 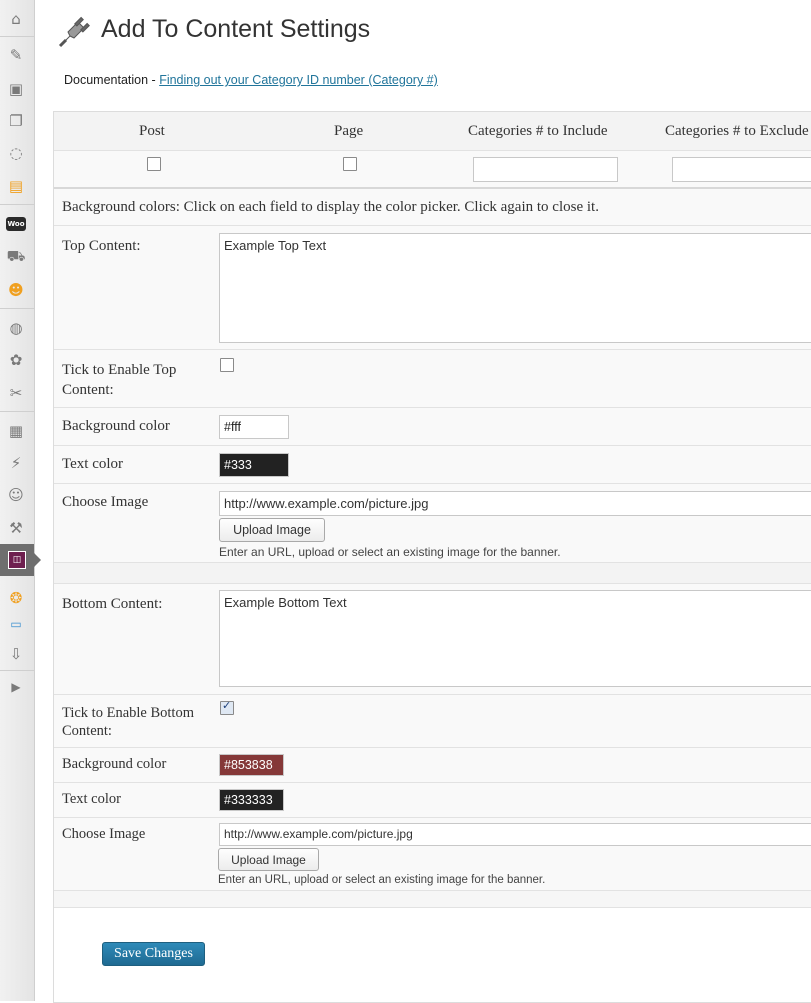 What do you see at coordinates (153, 954) in the screenshot?
I see `save-changes-button: Save Changes` at bounding box center [153, 954].